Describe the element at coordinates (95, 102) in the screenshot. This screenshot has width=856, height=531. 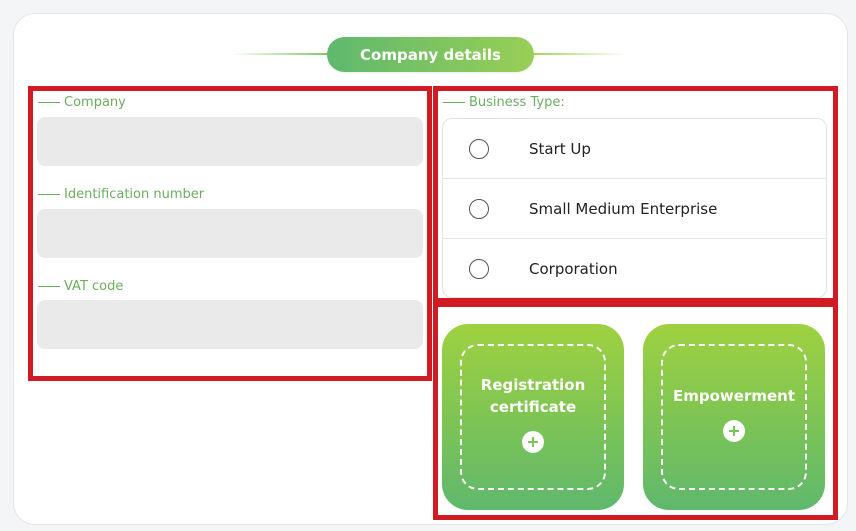
I see `company-label-text: Company` at that location.